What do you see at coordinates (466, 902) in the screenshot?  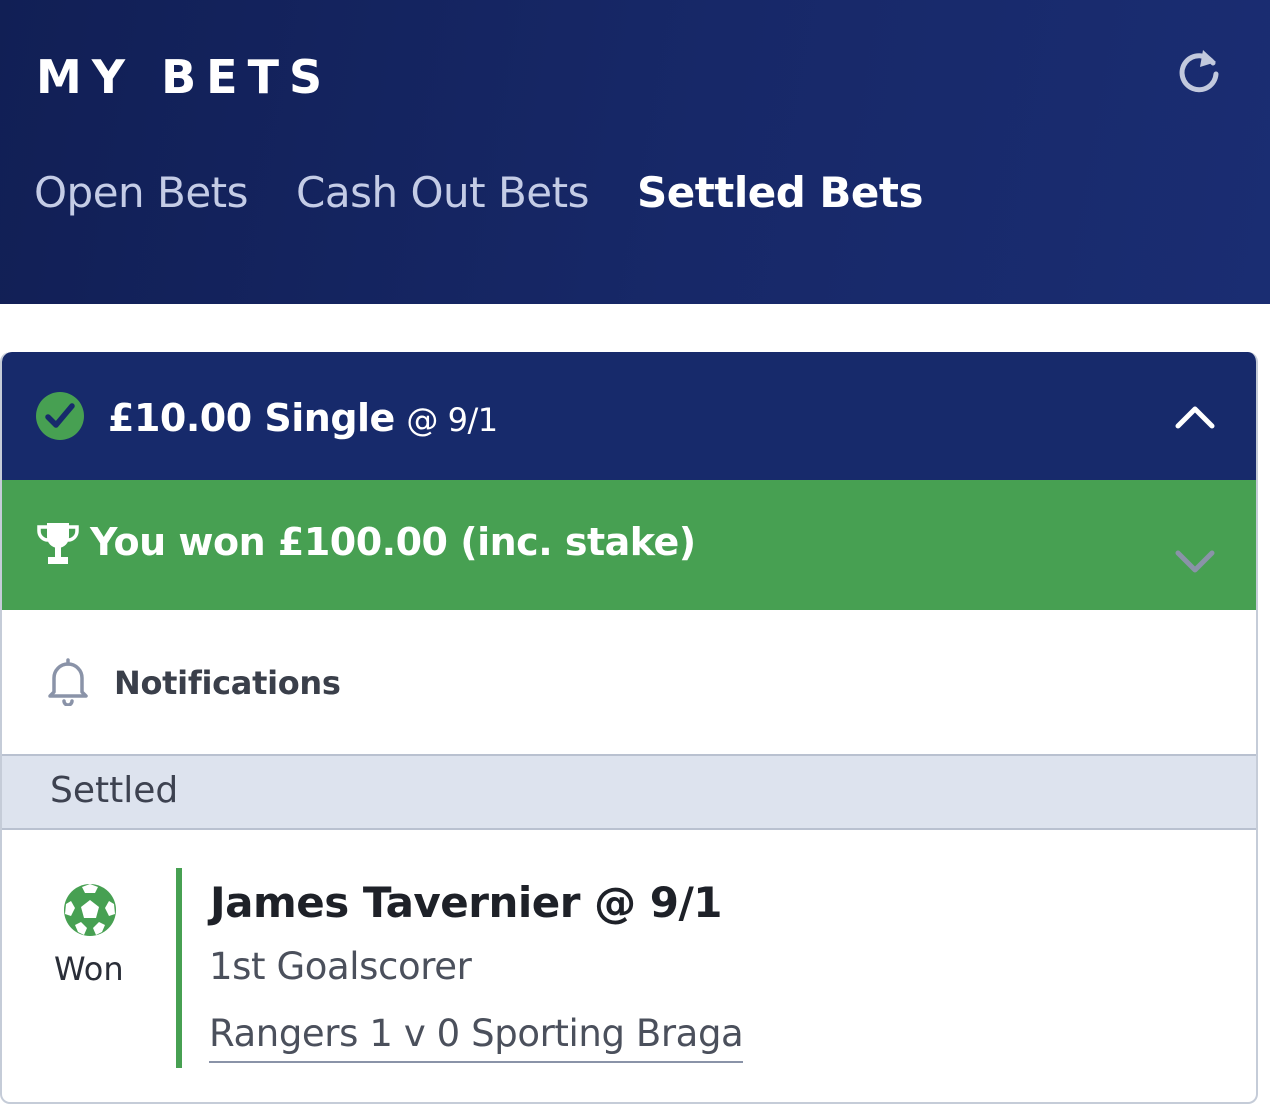 I see `selection-name: James Tavernier @ 9/1` at bounding box center [466, 902].